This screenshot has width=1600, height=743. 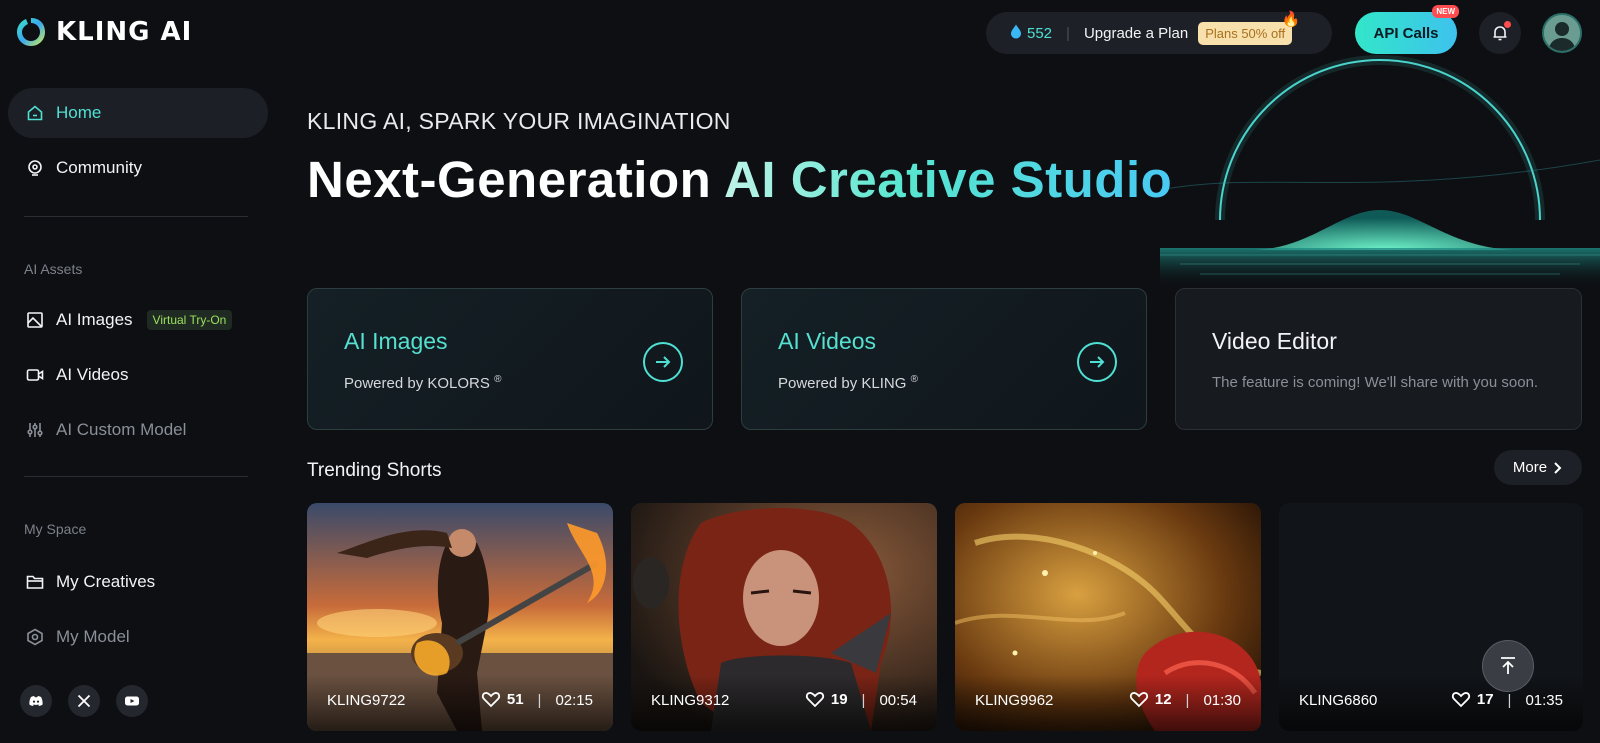 What do you see at coordinates (784, 617) in the screenshot?
I see `video-card: KLING9312 19 | 00:54` at bounding box center [784, 617].